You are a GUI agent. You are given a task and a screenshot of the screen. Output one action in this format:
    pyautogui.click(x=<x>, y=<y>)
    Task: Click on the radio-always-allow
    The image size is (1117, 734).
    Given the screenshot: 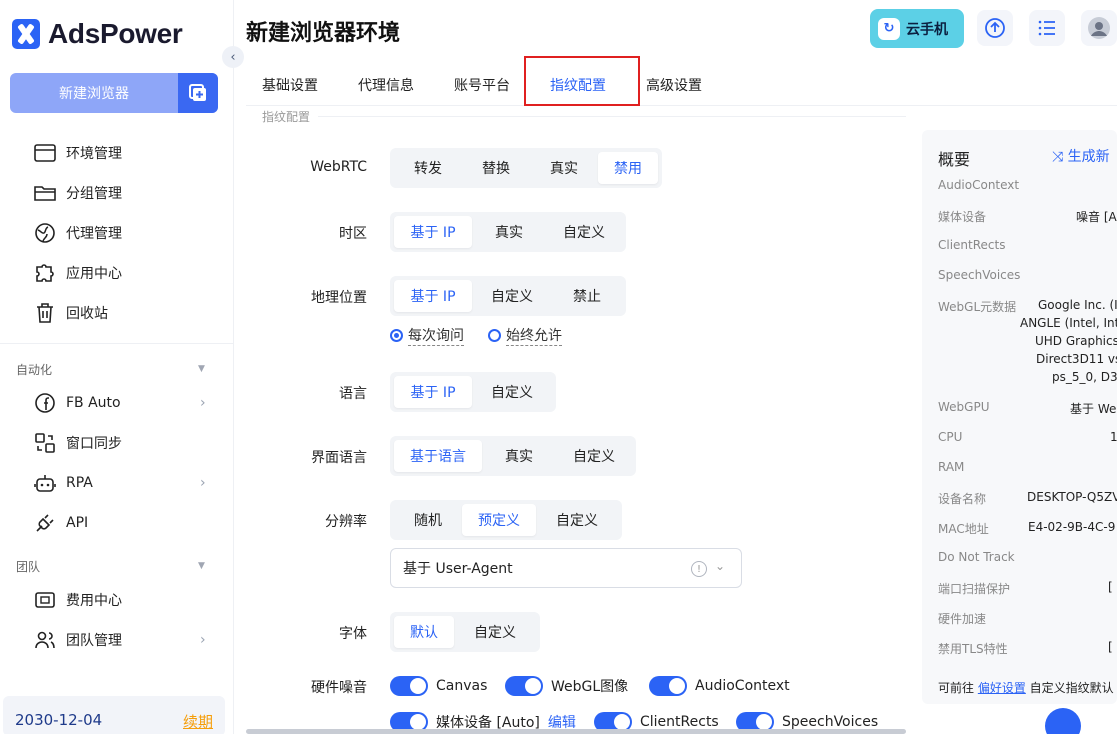 What is the action you would take?
    pyautogui.click(x=494, y=335)
    